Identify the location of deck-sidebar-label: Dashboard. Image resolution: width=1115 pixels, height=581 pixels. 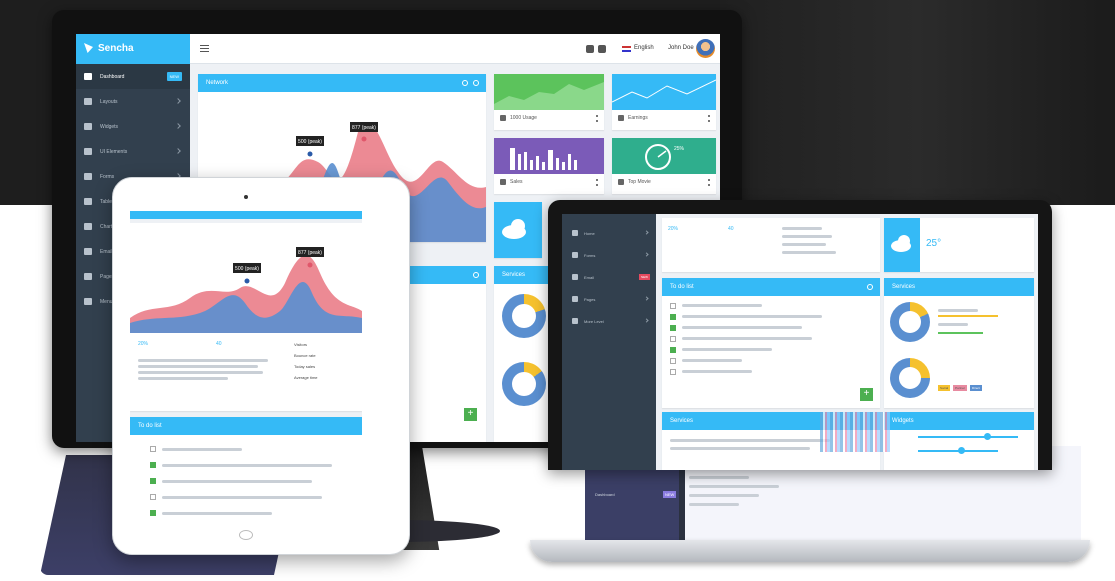
(605, 494).